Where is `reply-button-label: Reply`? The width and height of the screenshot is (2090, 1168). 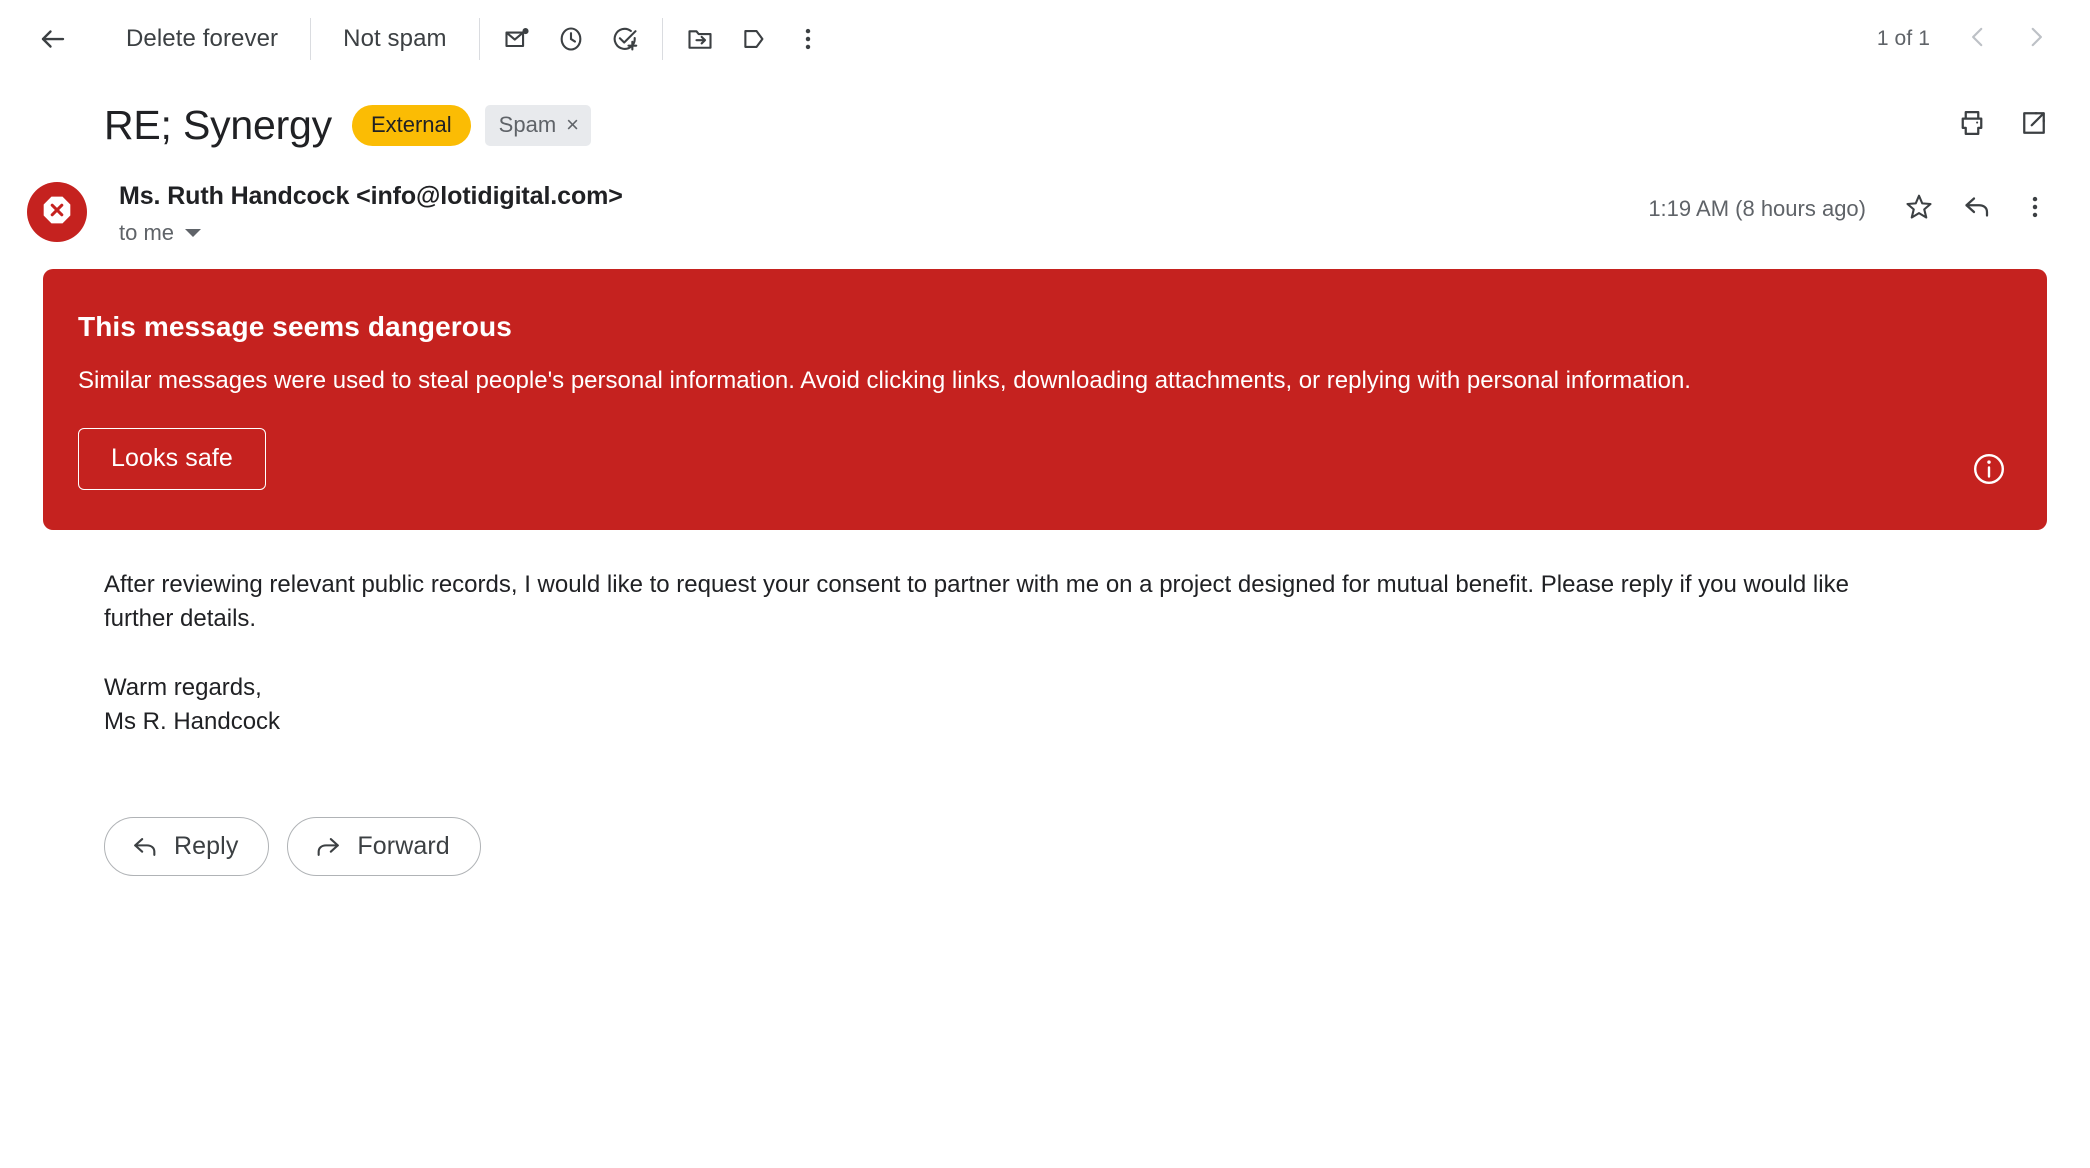
reply-button-label: Reply is located at coordinates (206, 846).